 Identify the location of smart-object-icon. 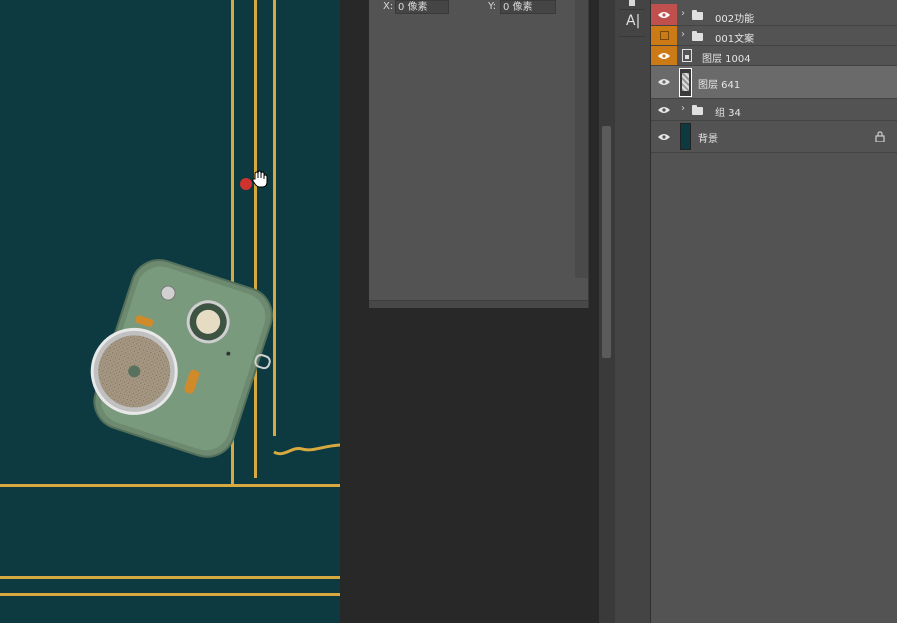
(687, 55).